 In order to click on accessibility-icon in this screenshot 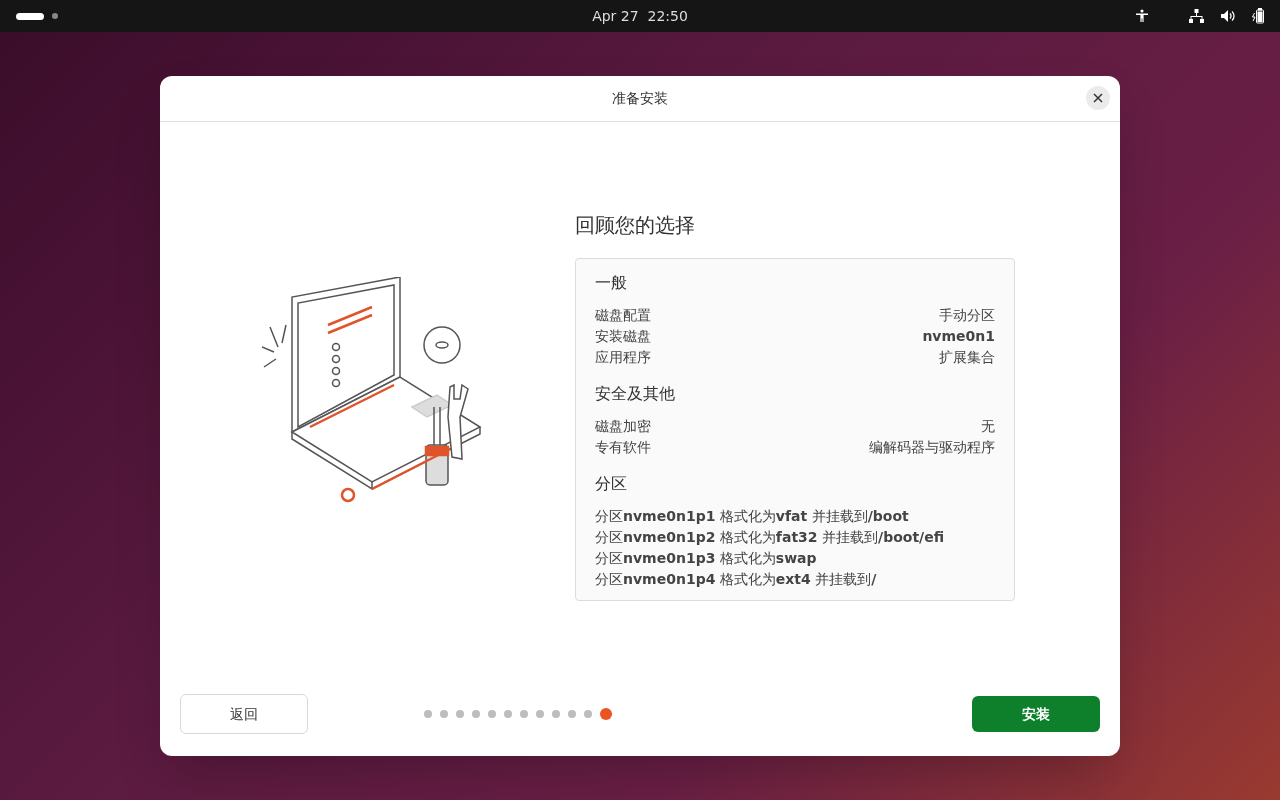, I will do `click(1142, 16)`.